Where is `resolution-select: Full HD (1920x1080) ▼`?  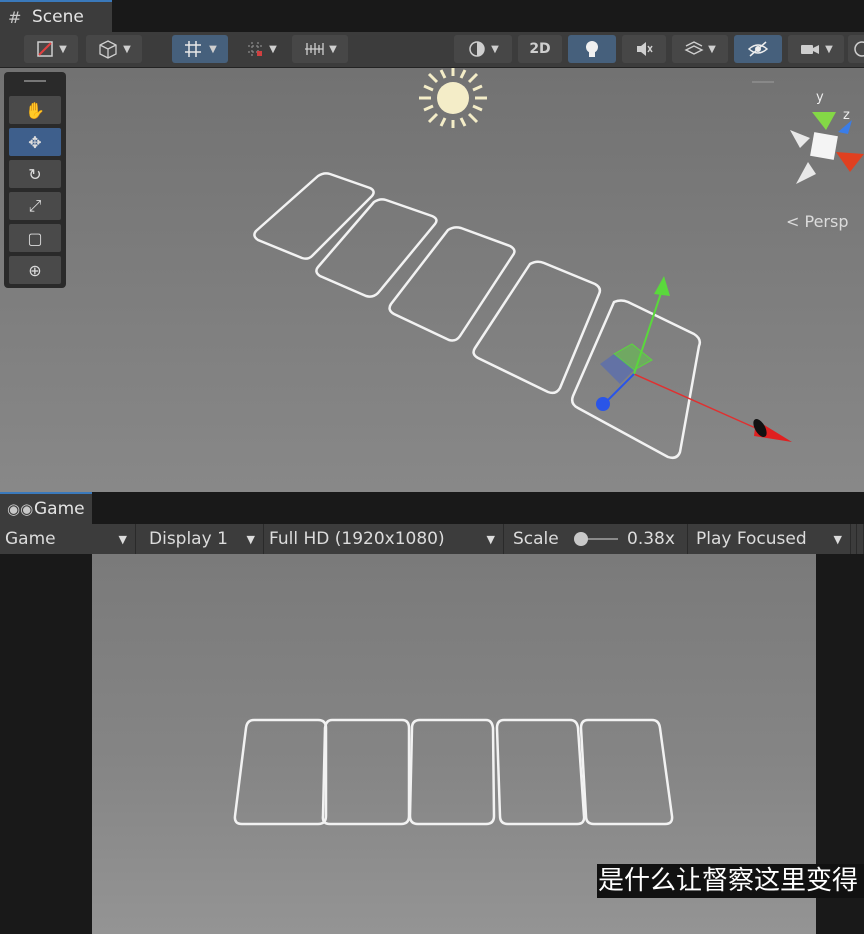
resolution-select: Full HD (1920x1080) ▼ is located at coordinates (384, 539).